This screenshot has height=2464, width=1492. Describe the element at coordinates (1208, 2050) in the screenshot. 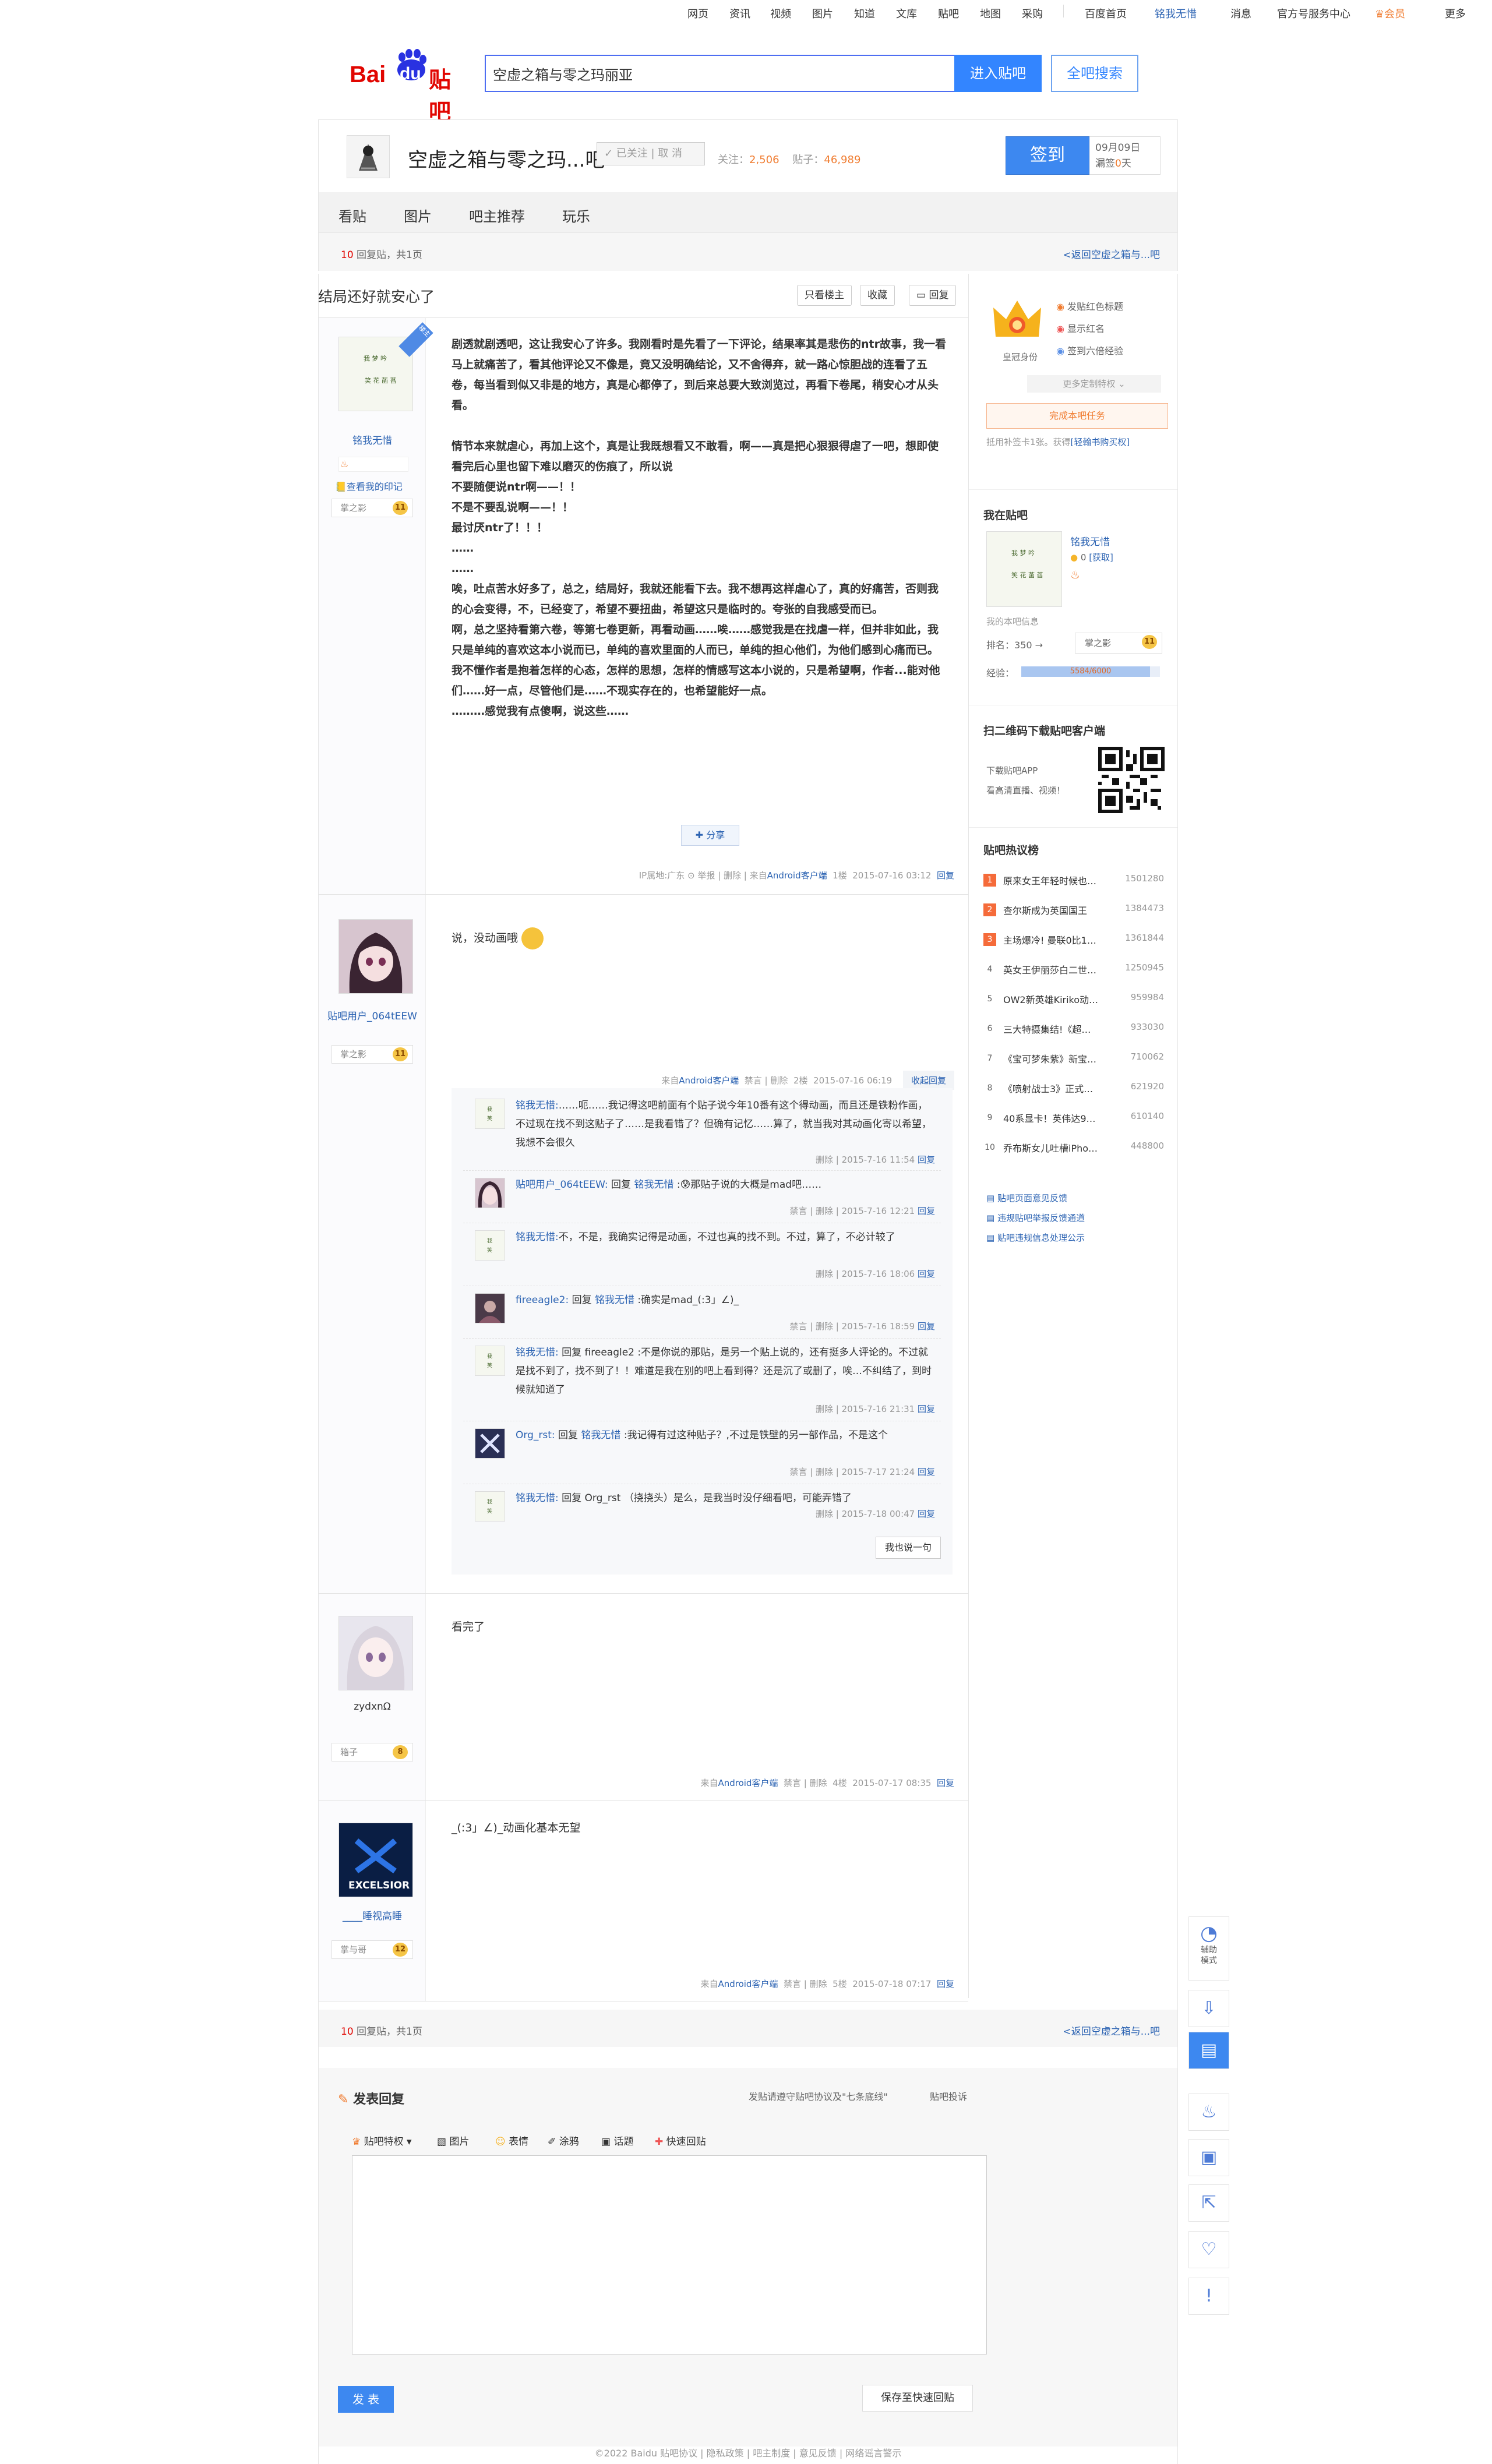

I see `message-icon: ▤` at that location.